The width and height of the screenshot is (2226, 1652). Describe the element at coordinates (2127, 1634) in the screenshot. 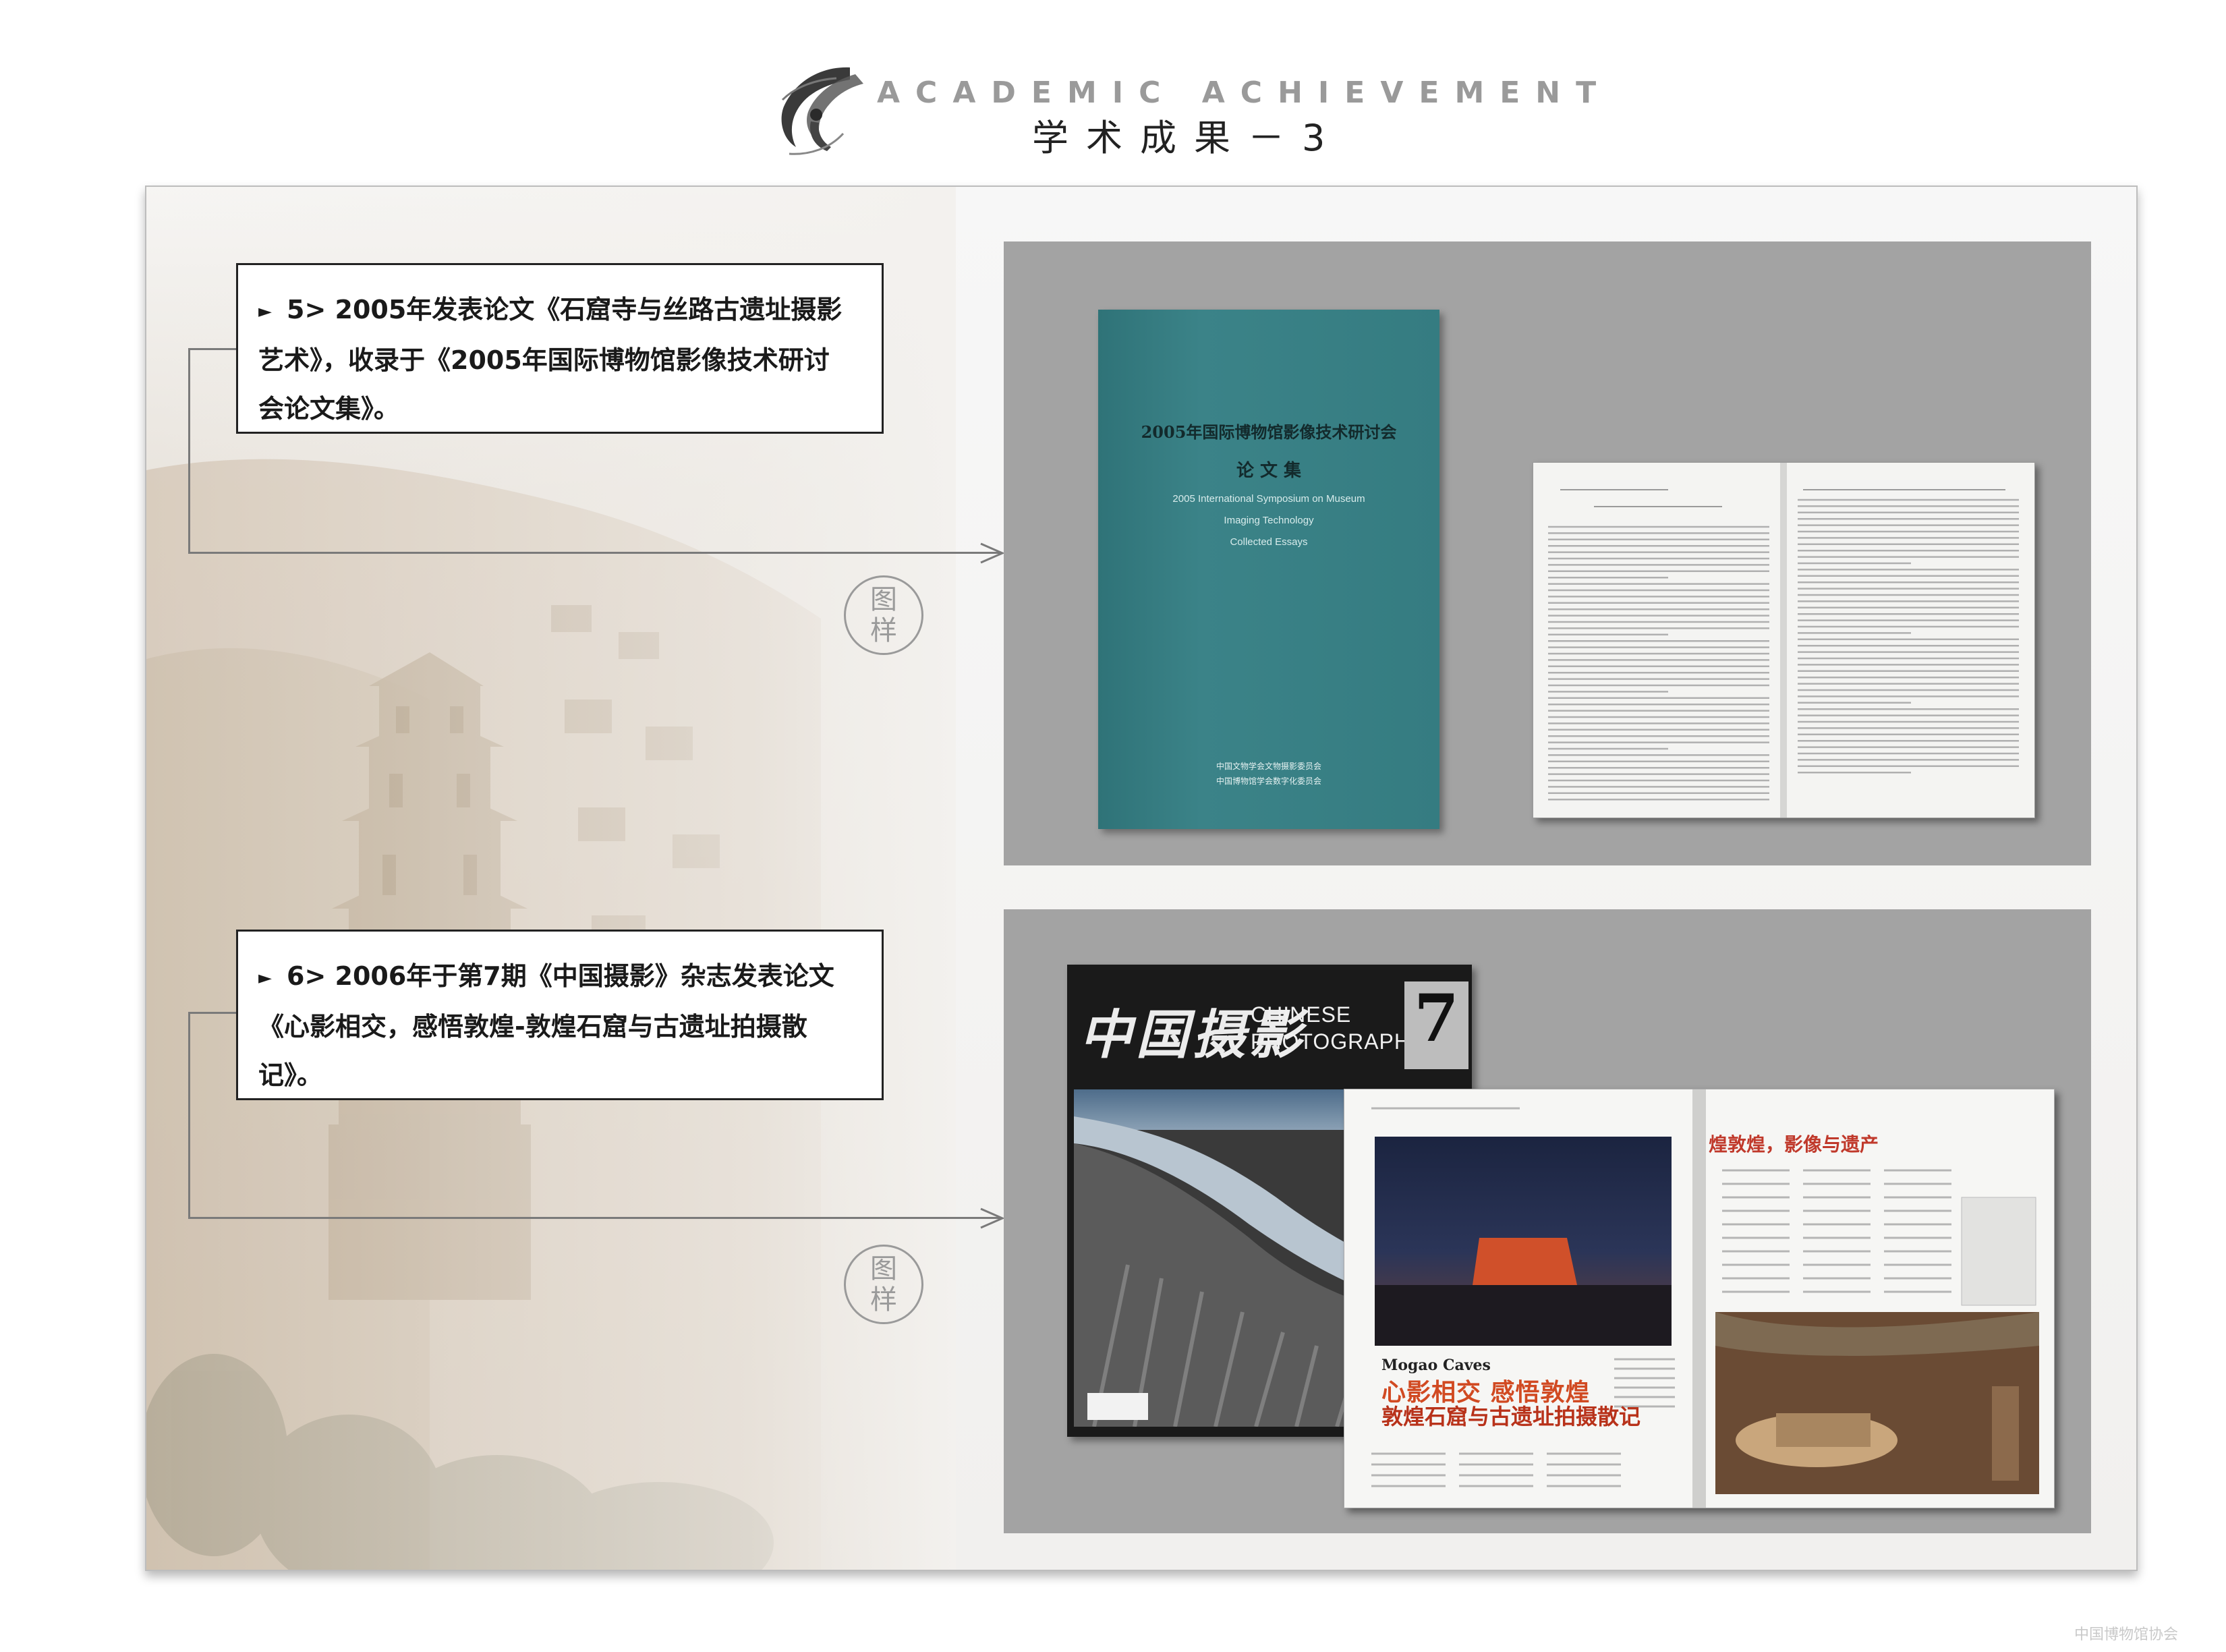

I see `watermark-text: 中国博物馆协会` at that location.